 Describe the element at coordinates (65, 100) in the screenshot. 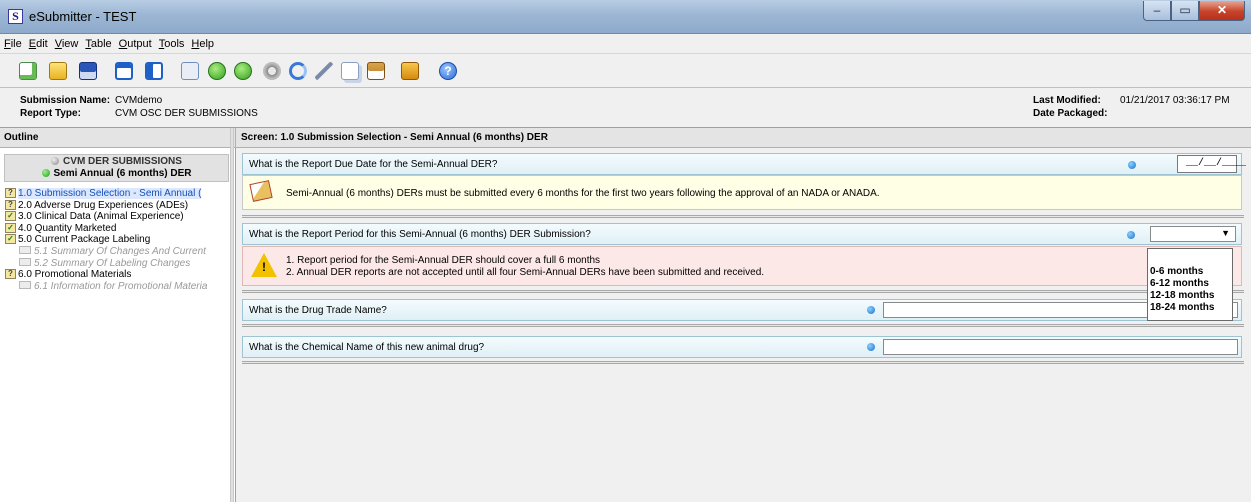

I see `submission-name-label: Submission Name:` at that location.